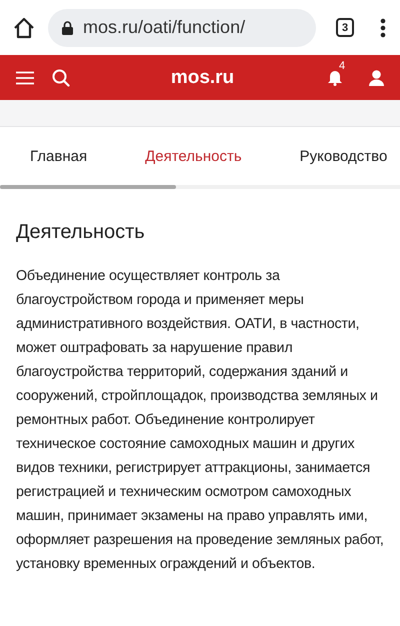  Describe the element at coordinates (342, 66) in the screenshot. I see `notification-count: 4` at that location.